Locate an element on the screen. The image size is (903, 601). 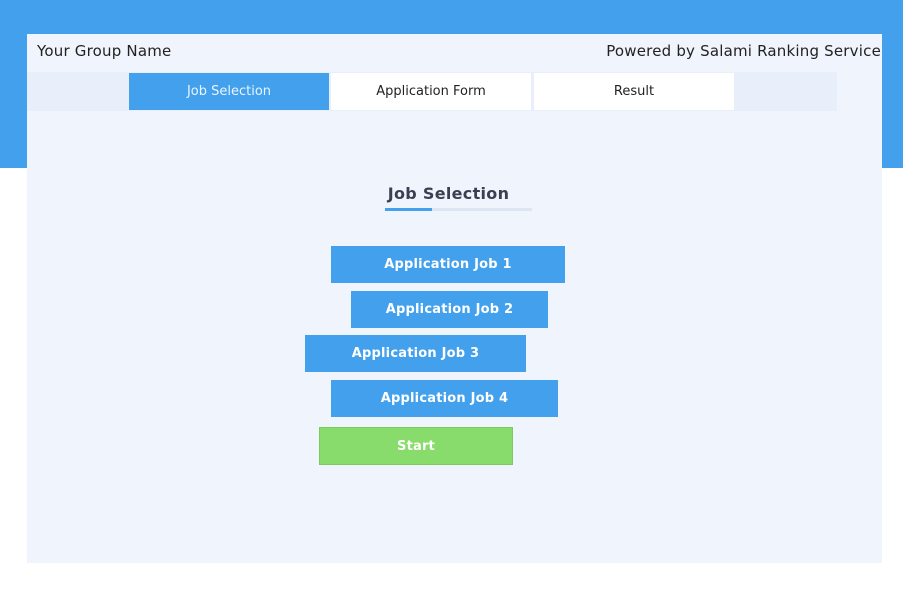
tab-bar: Job Selection Application Form Result is located at coordinates (432, 91).